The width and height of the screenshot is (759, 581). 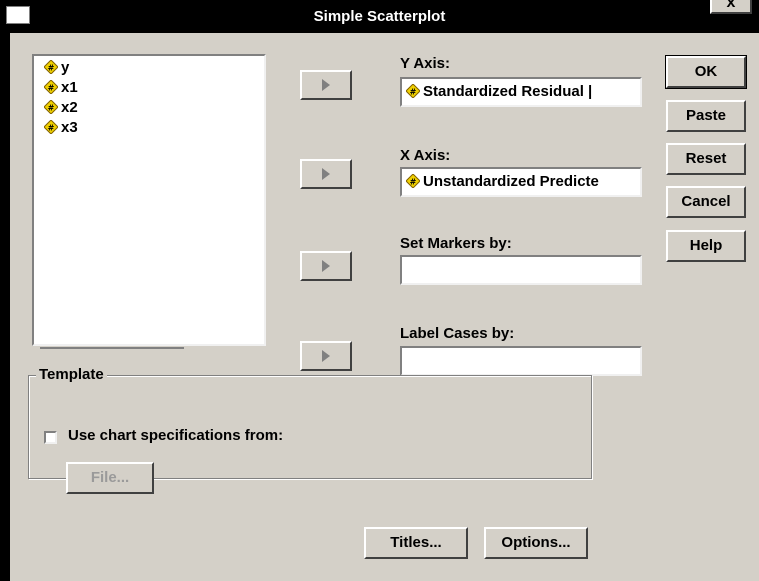 What do you see at coordinates (69, 107) in the screenshot?
I see `variable-name: x2` at bounding box center [69, 107].